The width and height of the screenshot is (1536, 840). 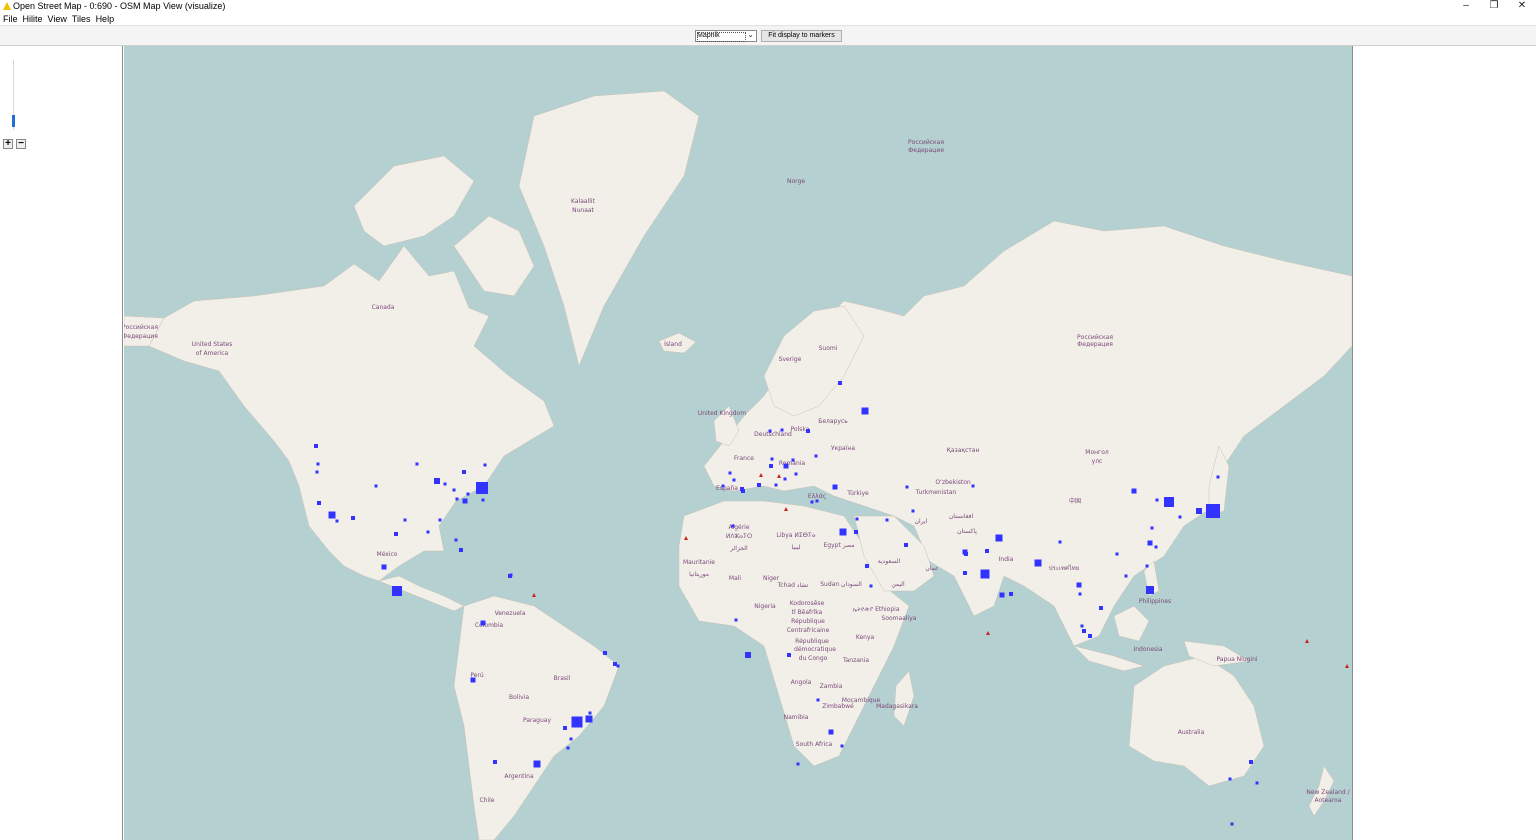 I want to click on menu-hilite: Hilite, so click(x=33, y=19).